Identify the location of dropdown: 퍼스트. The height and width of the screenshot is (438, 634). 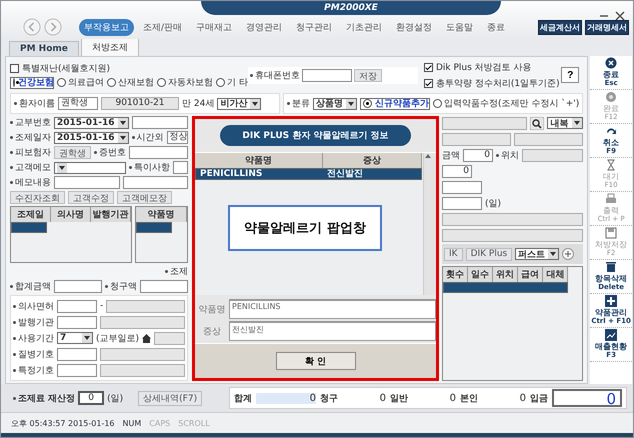
(537, 254).